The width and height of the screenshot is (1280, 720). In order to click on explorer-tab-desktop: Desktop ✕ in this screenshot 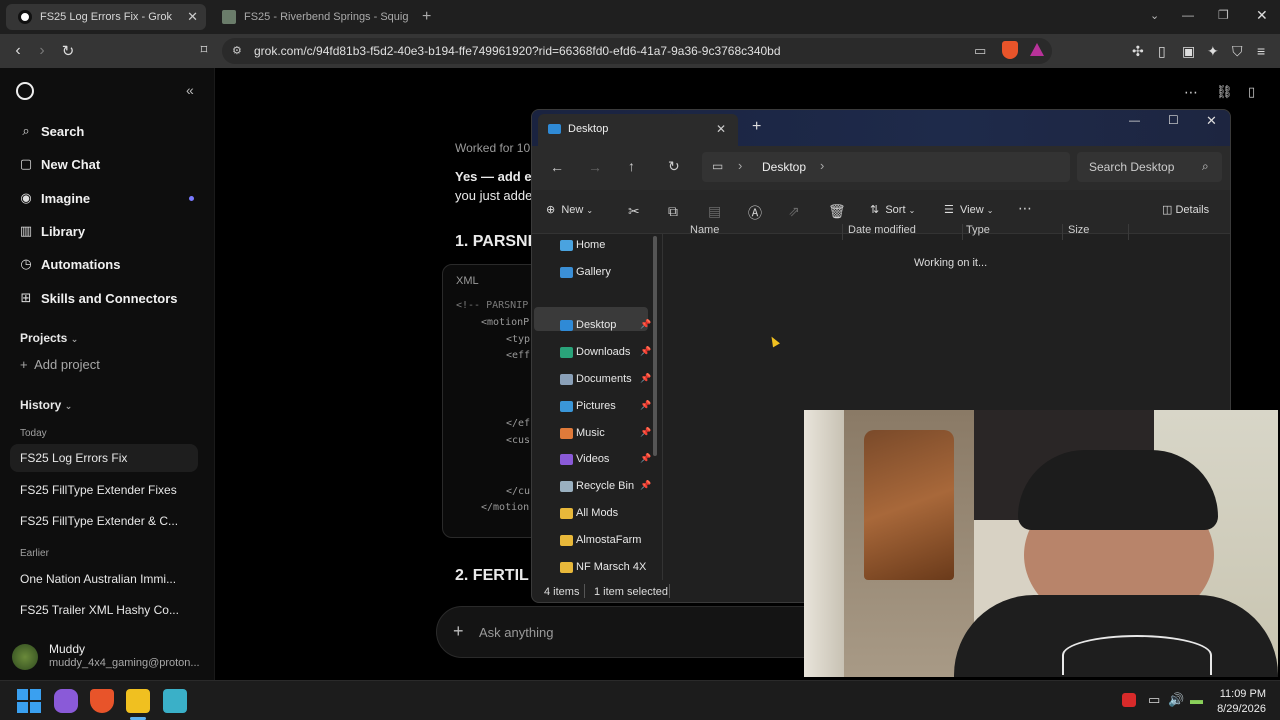, I will do `click(638, 130)`.